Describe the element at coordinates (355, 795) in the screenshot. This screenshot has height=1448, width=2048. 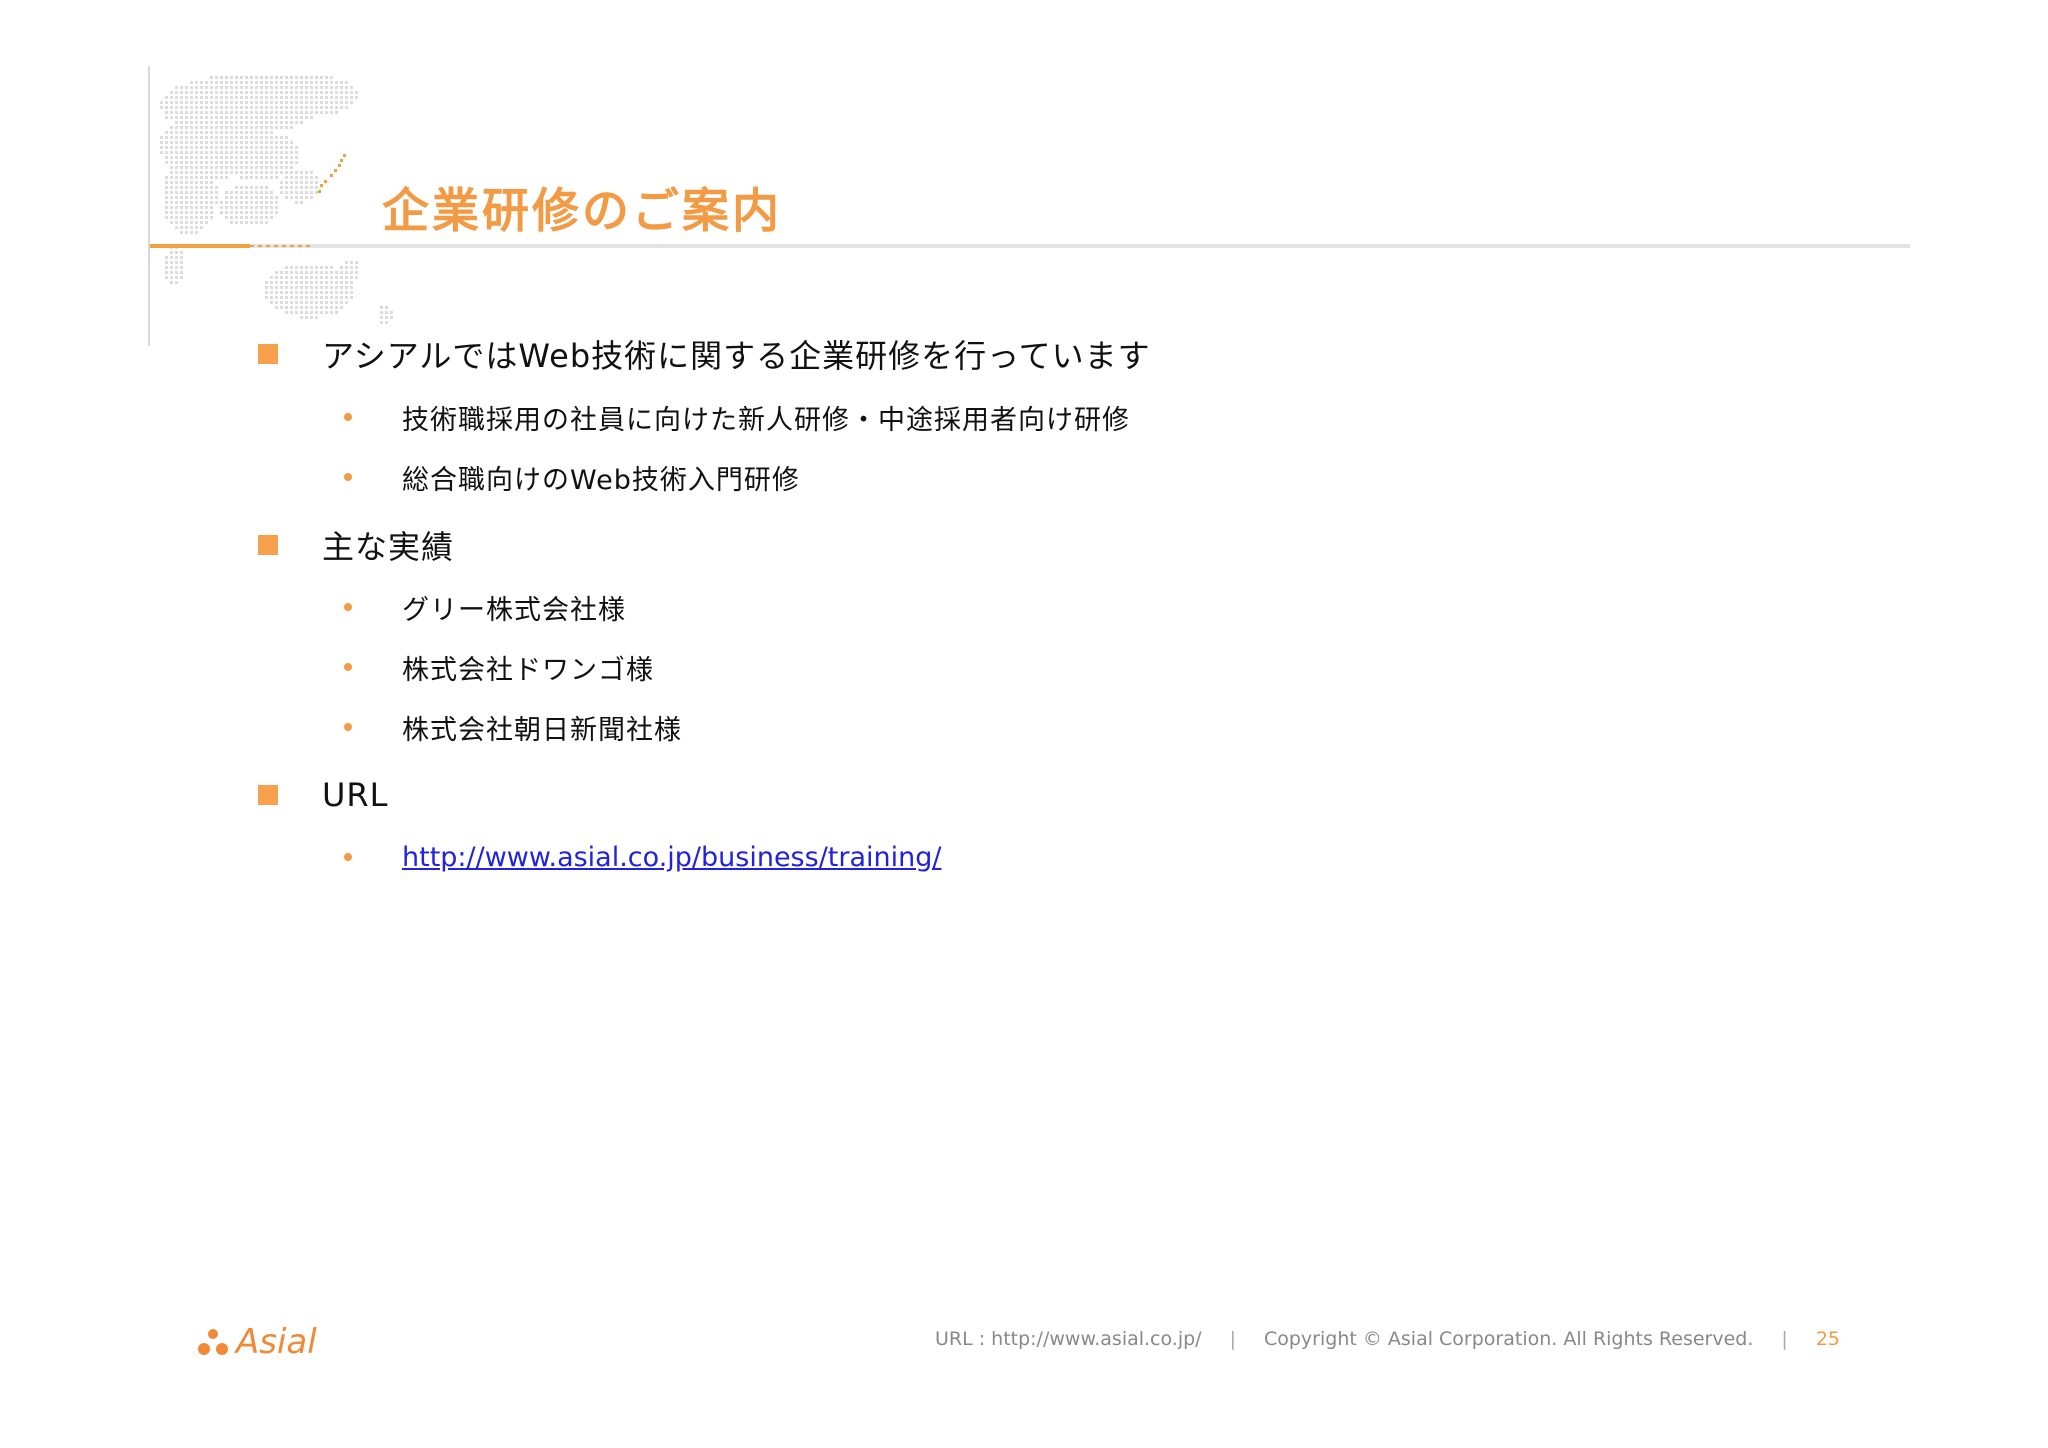
I see `section-heading-text: URL` at that location.